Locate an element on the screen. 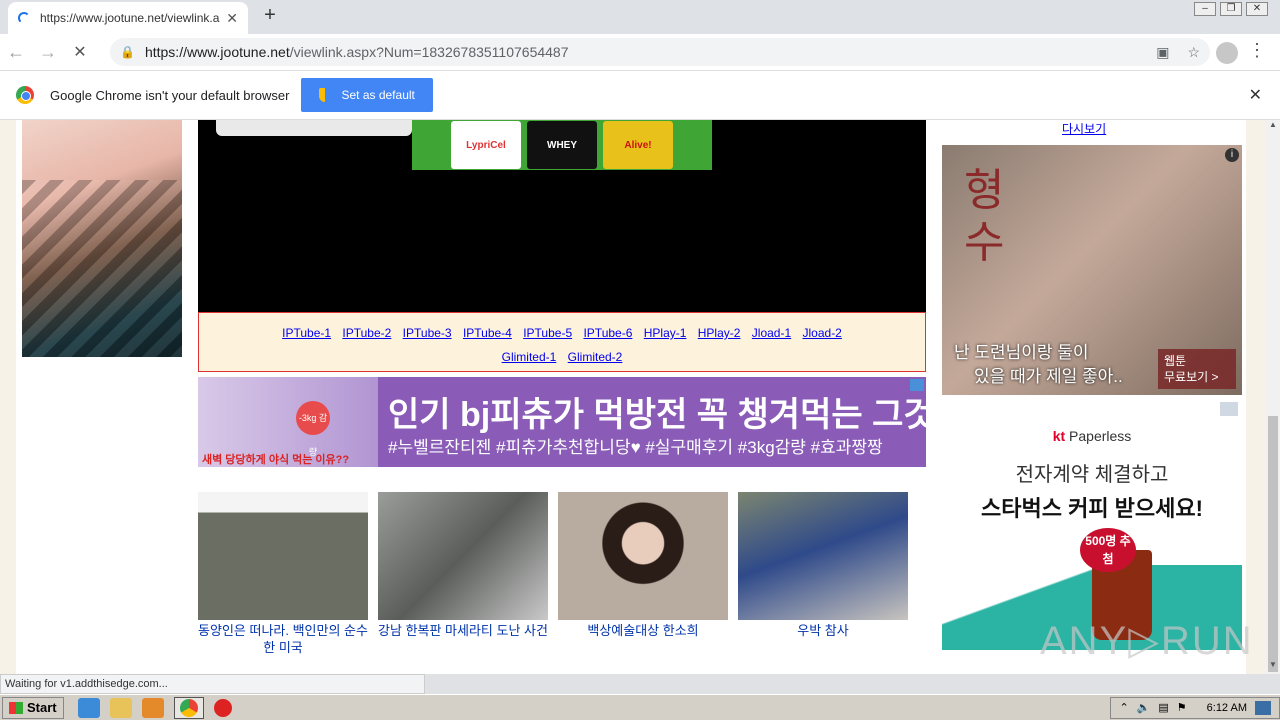 Image resolution: width=1280 pixels, height=720 pixels. link-iptube-3: IPTube-3 is located at coordinates (427, 333).